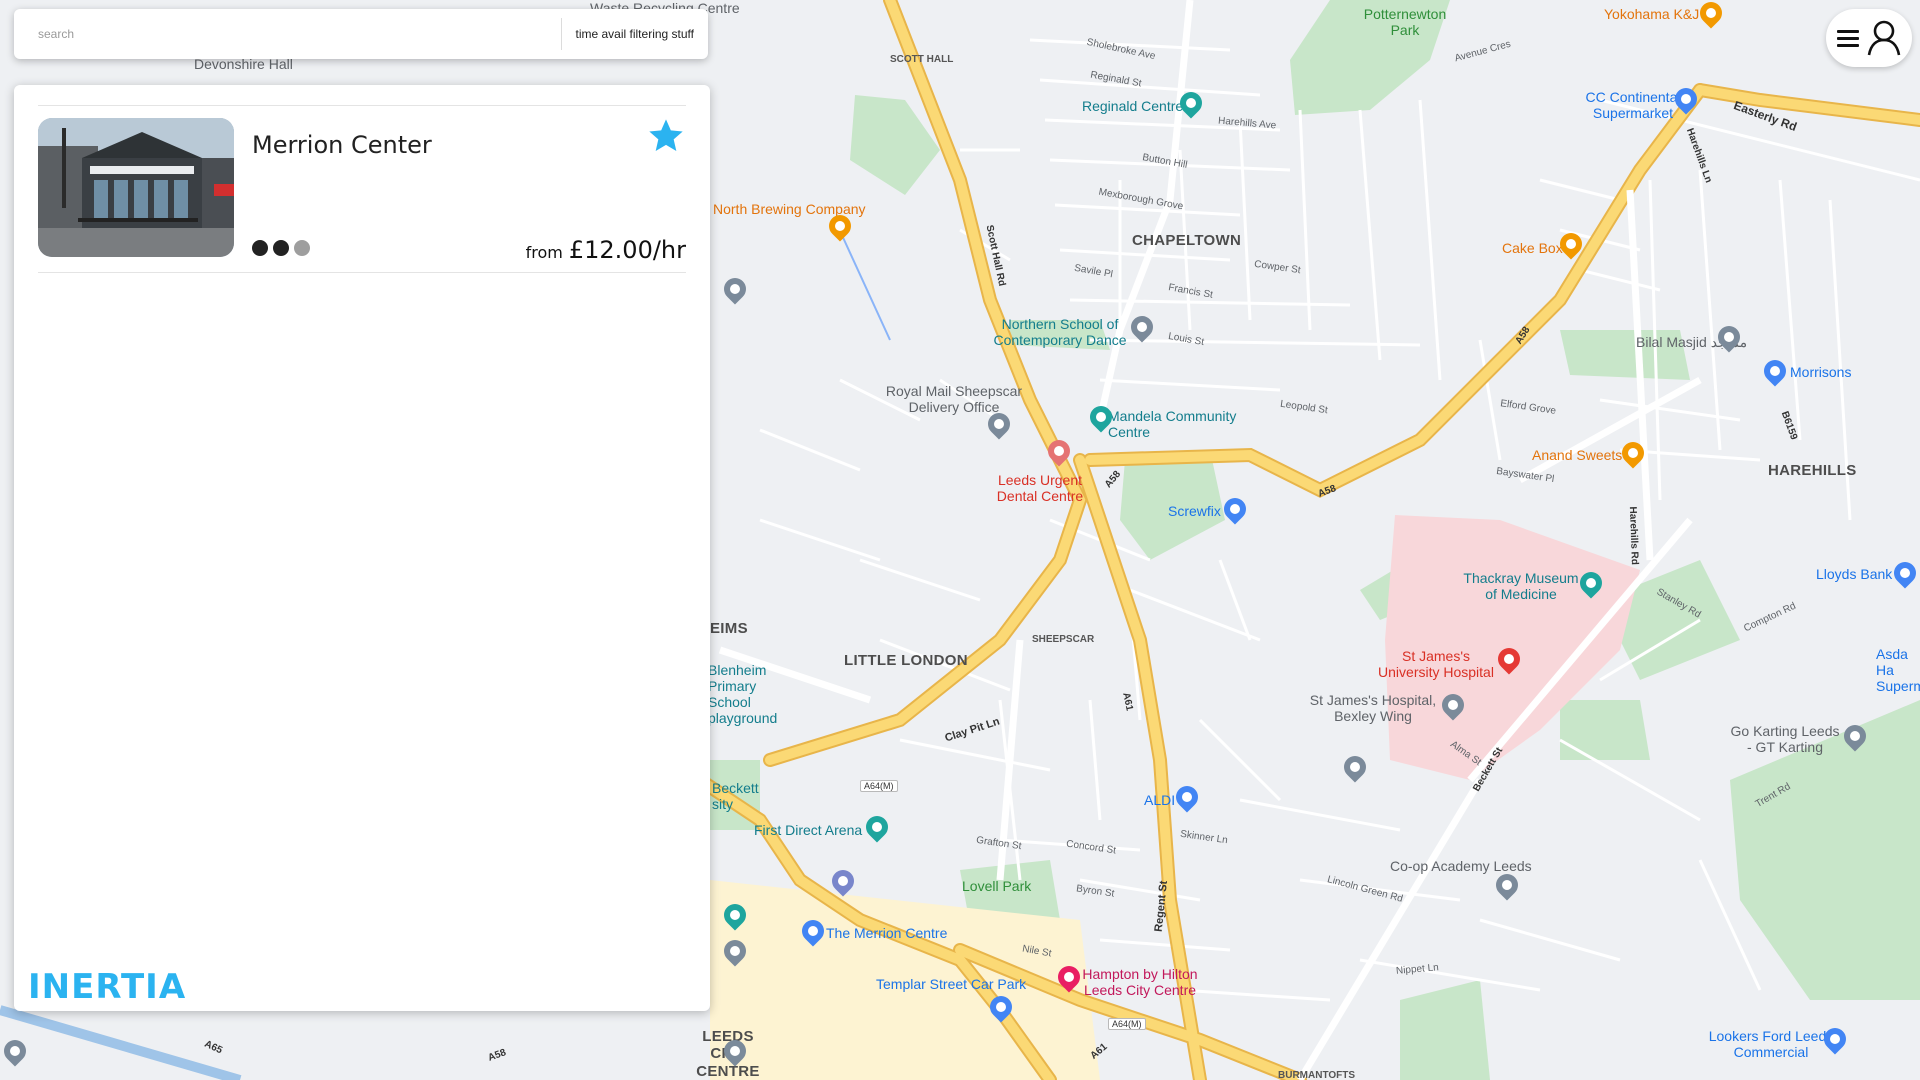 The image size is (1920, 1080). I want to click on street-label: Harehills Rd, so click(1633, 536).